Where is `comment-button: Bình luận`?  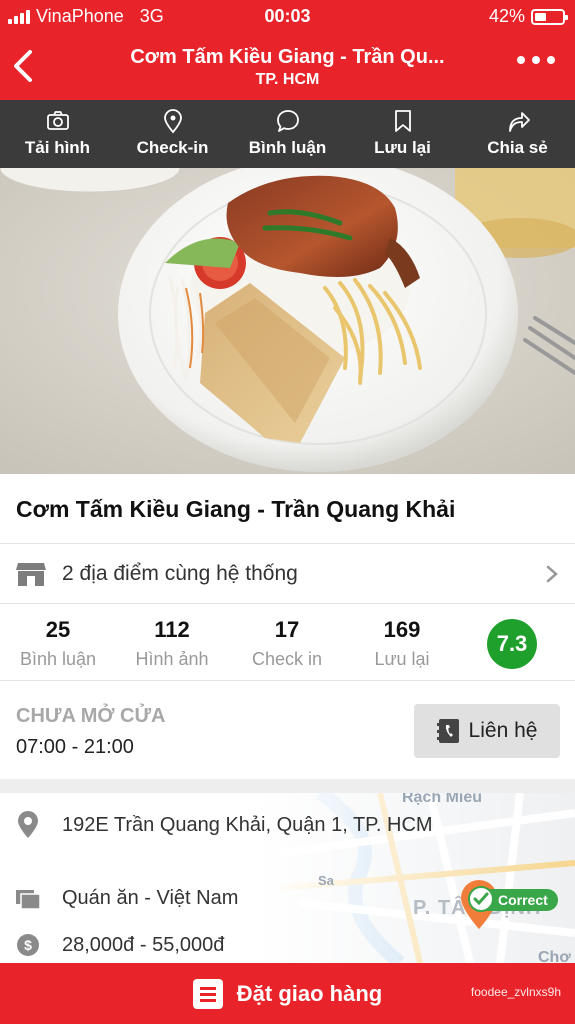 comment-button: Bình luận is located at coordinates (287, 134).